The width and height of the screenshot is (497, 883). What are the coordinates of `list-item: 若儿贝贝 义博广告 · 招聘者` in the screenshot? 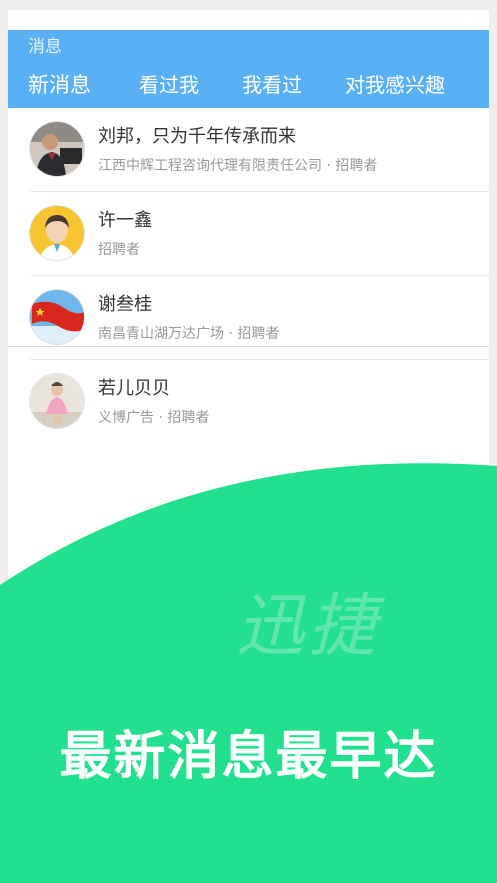 It's located at (248, 402).